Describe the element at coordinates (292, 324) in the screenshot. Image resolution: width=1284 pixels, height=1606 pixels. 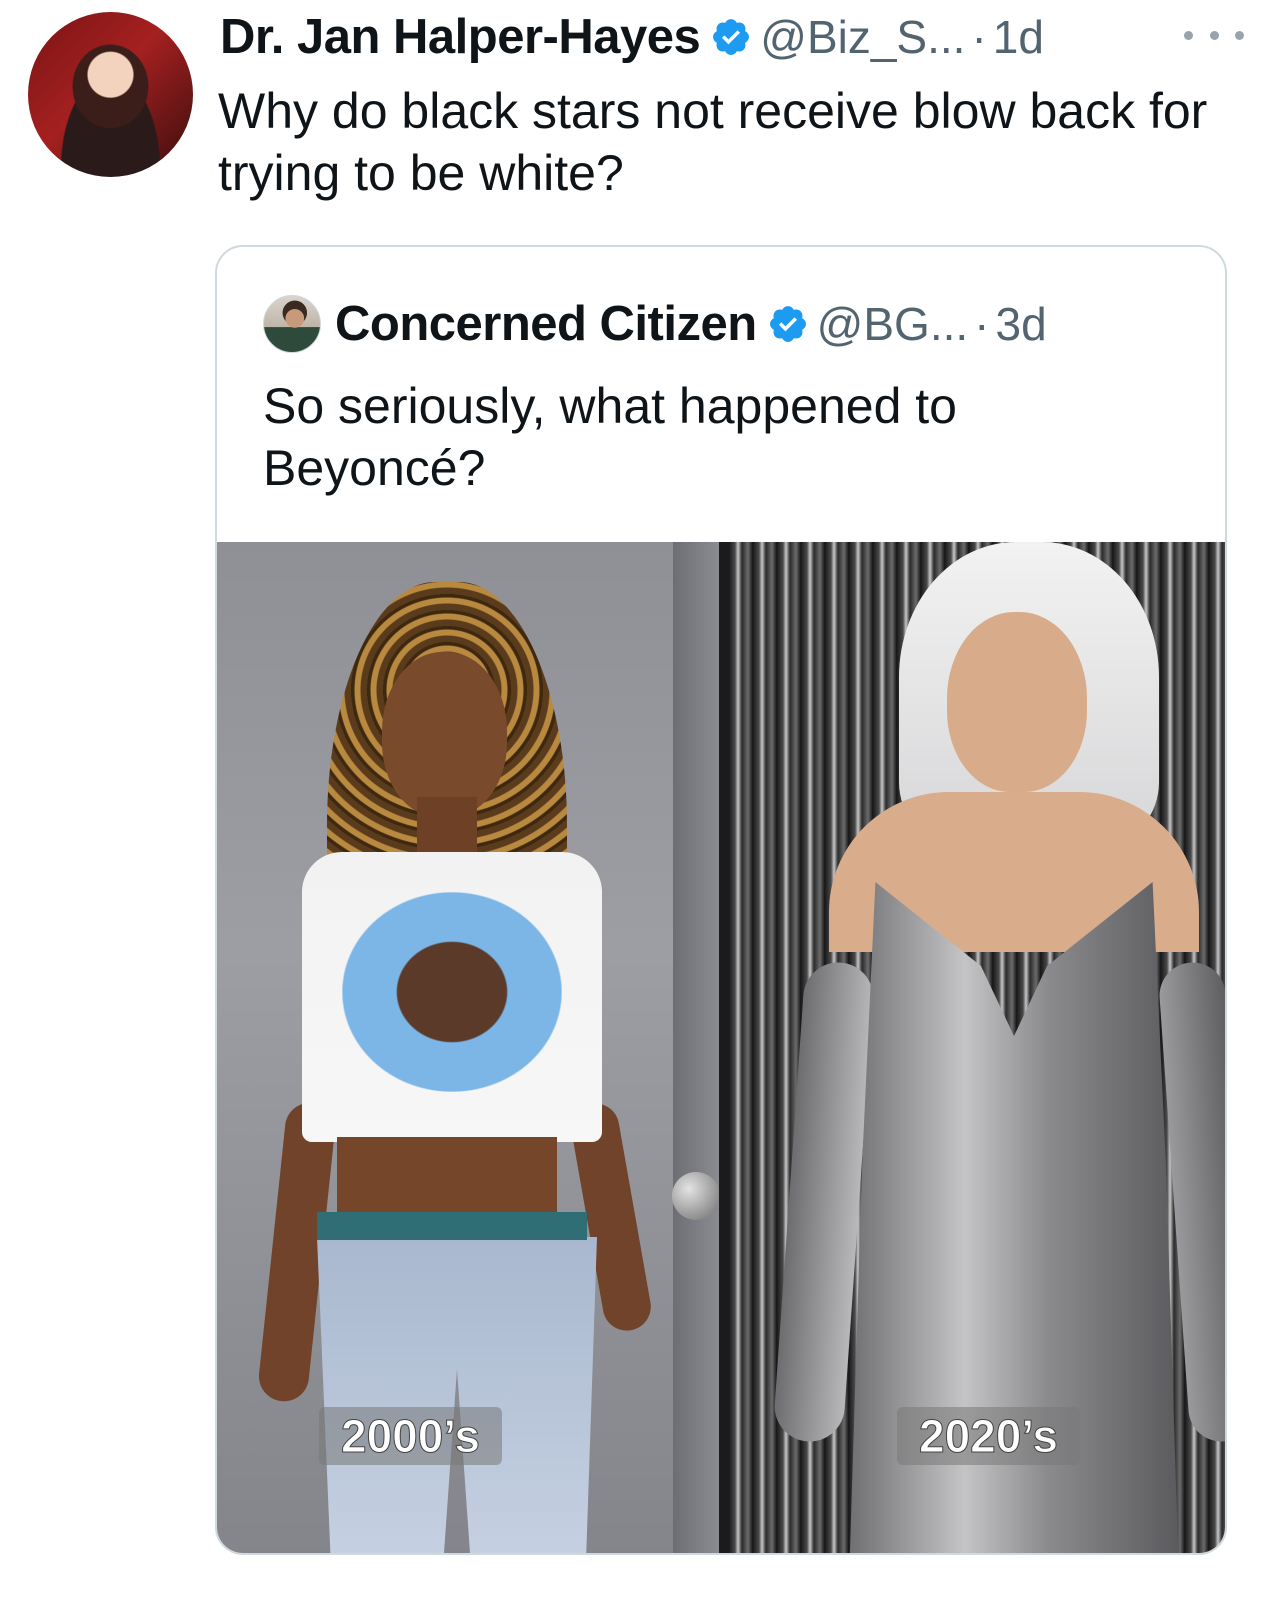
I see `quoted-author-avatar` at that location.